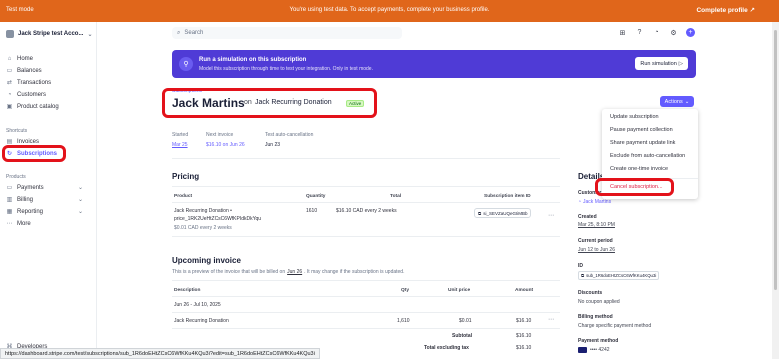  What do you see at coordinates (19, 58) in the screenshot?
I see `sidebar-item-home: ⌂ Home` at bounding box center [19, 58].